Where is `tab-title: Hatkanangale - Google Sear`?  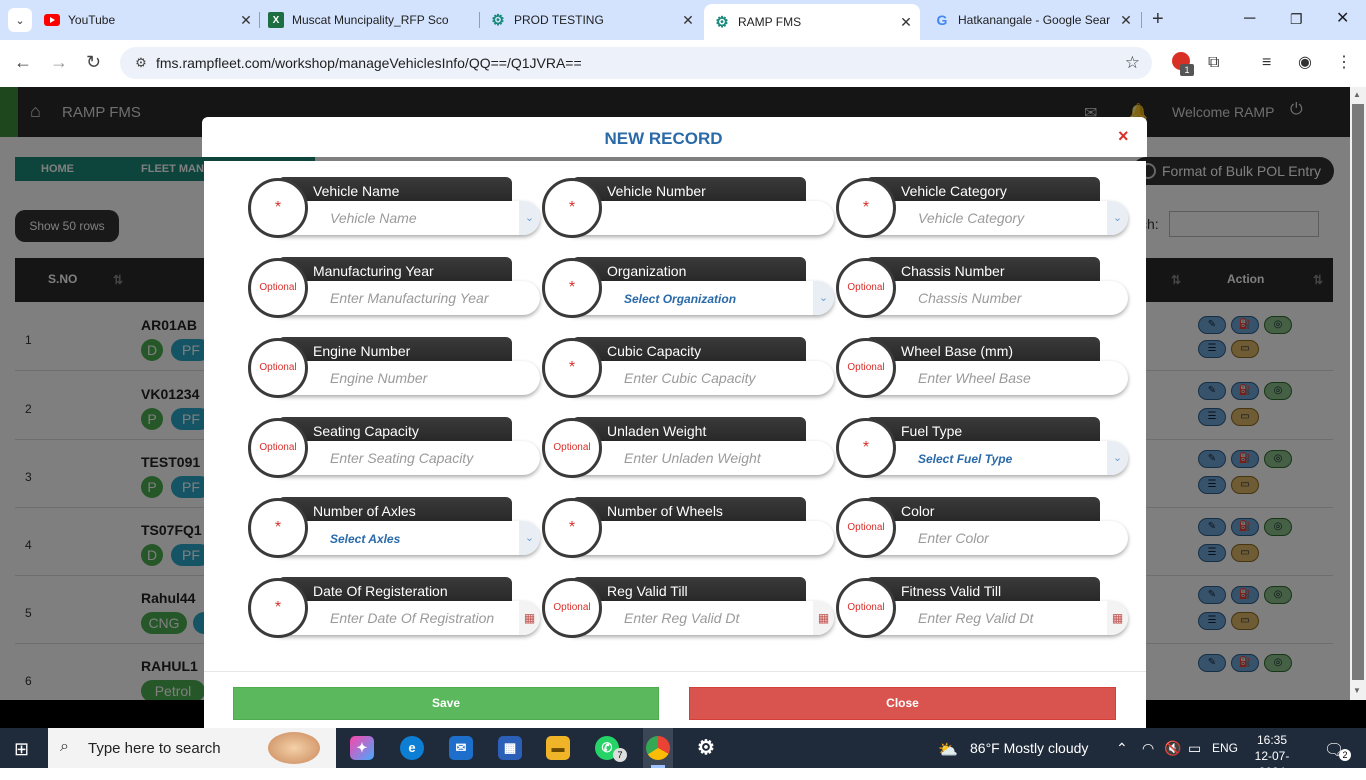 tab-title: Hatkanangale - Google Sear is located at coordinates (1034, 20).